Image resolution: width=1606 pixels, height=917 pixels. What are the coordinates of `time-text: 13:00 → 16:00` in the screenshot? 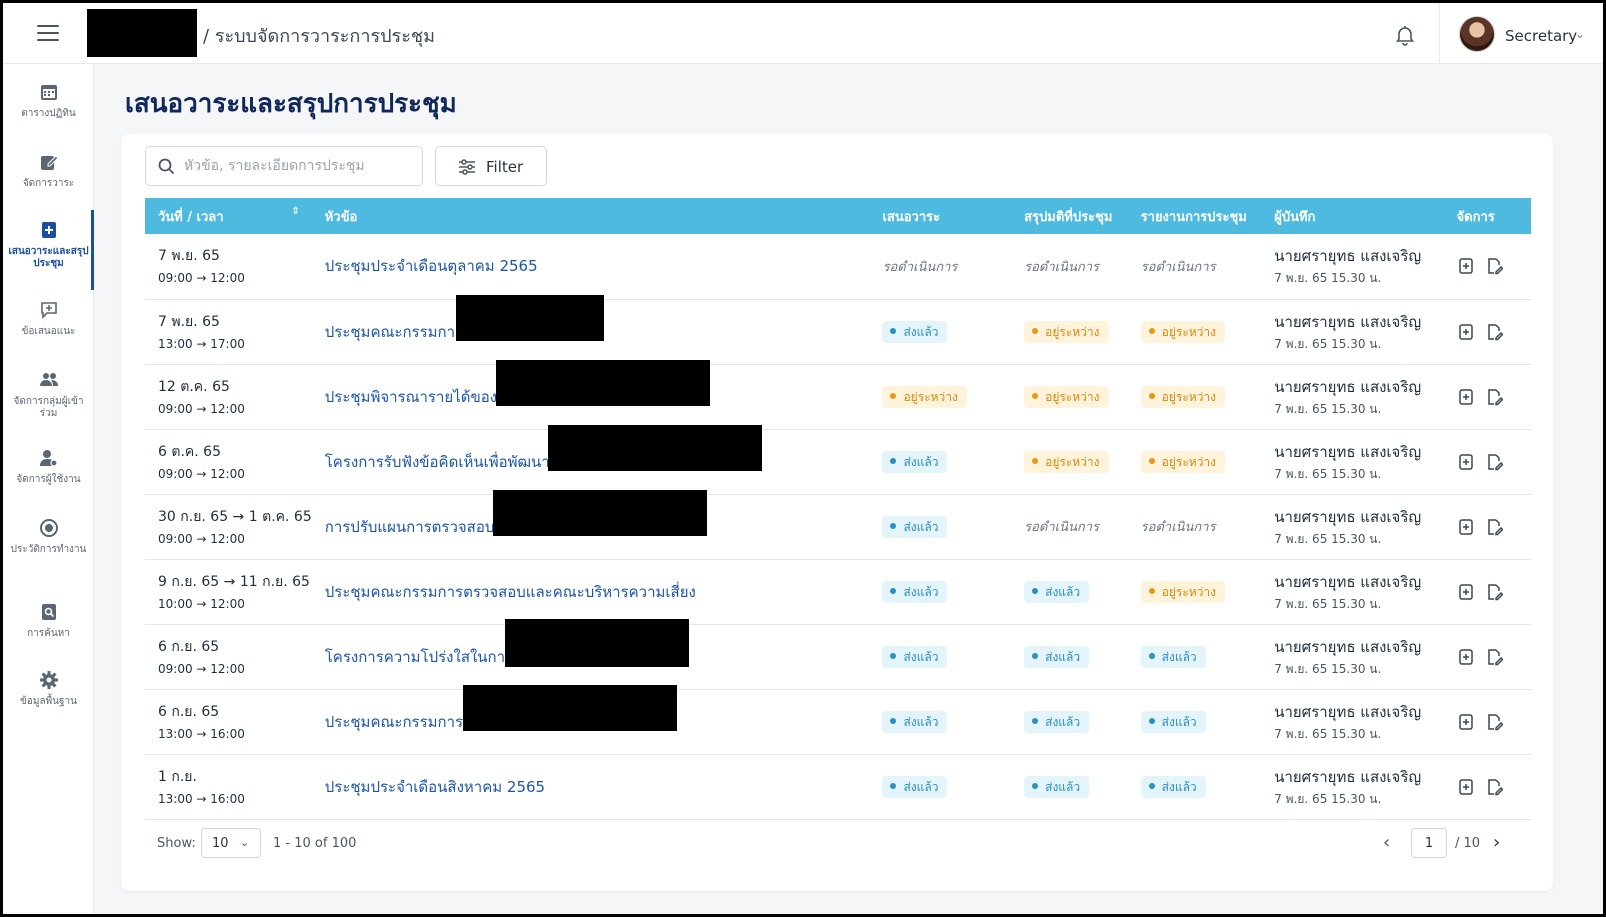 It's located at (201, 798).